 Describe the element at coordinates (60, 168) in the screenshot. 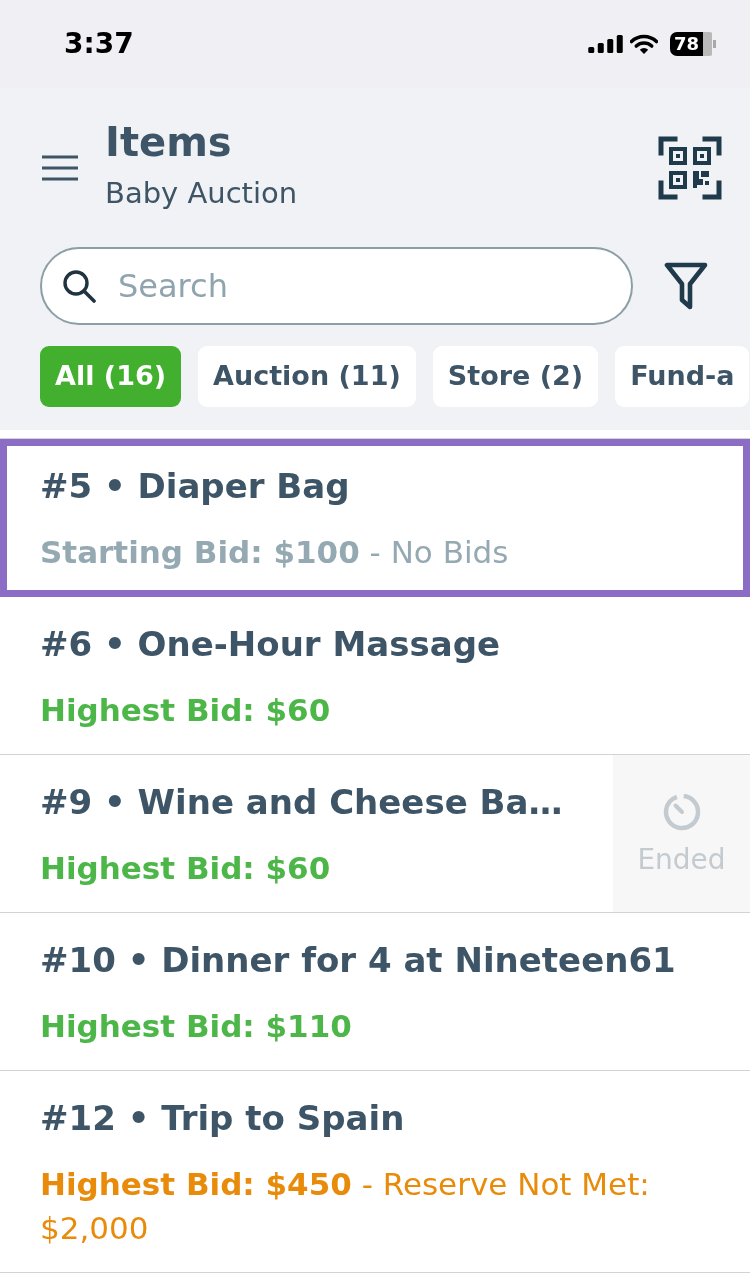

I see `menu-icon` at that location.